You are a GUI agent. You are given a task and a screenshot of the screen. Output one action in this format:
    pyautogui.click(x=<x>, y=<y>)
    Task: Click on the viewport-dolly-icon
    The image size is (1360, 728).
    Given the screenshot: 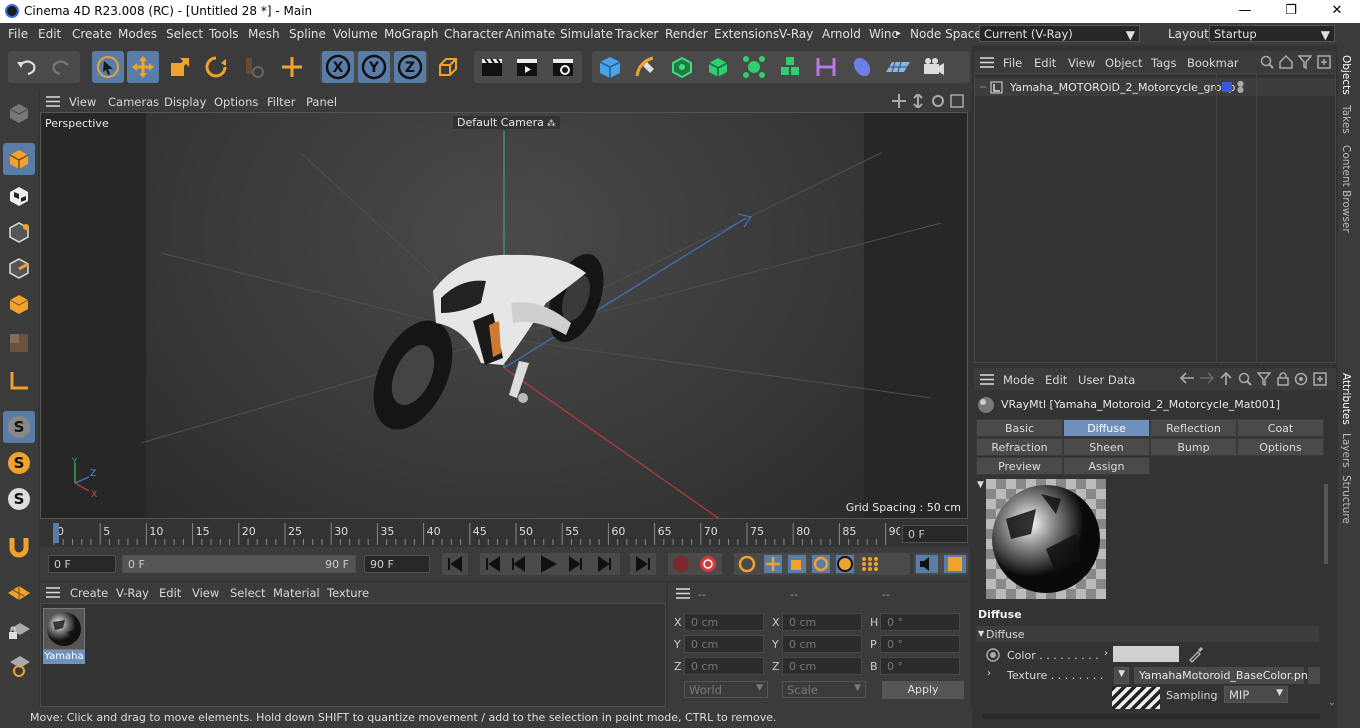 What is the action you would take?
    pyautogui.click(x=918, y=101)
    